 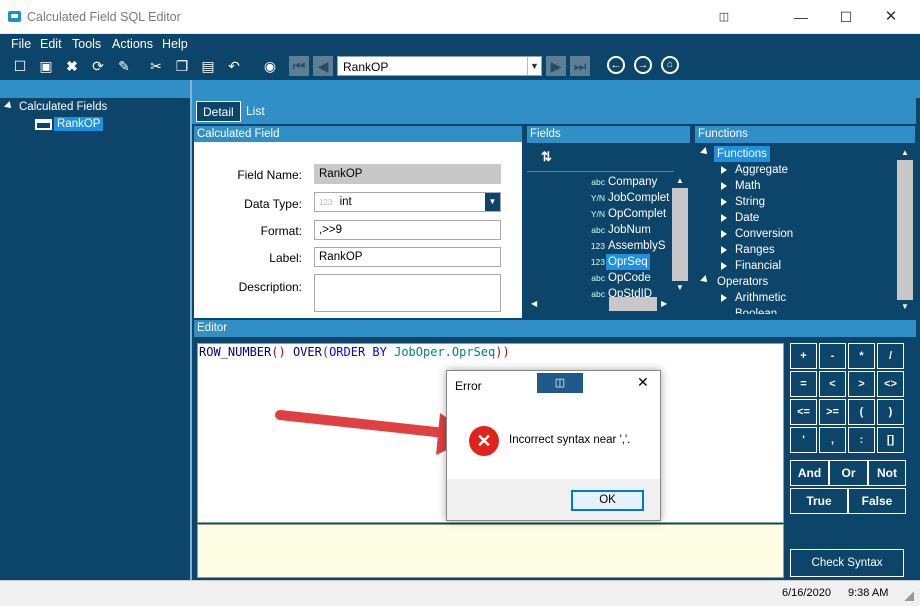 What do you see at coordinates (803, 440) in the screenshot?
I see `calc-button-quote: '` at bounding box center [803, 440].